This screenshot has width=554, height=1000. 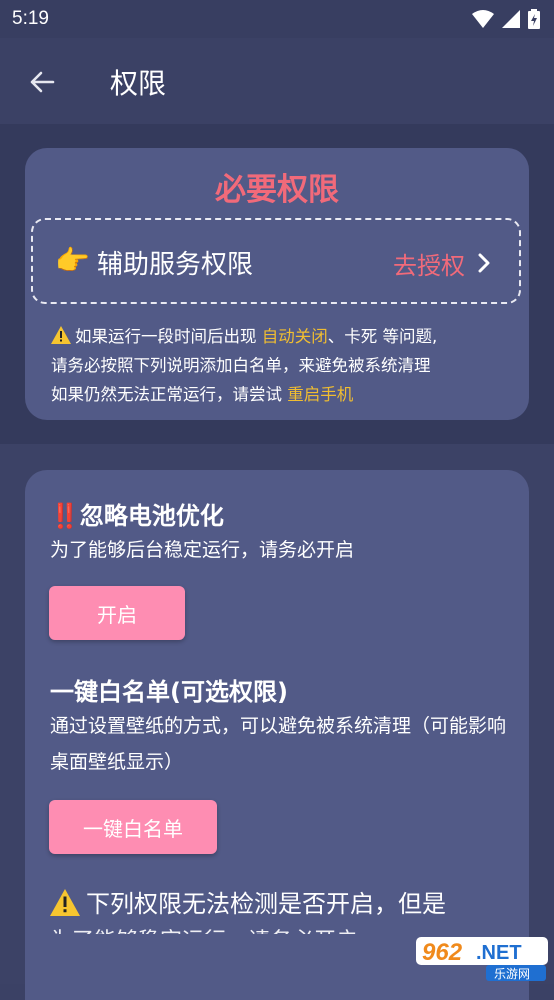 What do you see at coordinates (442, 952) in the screenshot?
I see `watermark-number: 962` at bounding box center [442, 952].